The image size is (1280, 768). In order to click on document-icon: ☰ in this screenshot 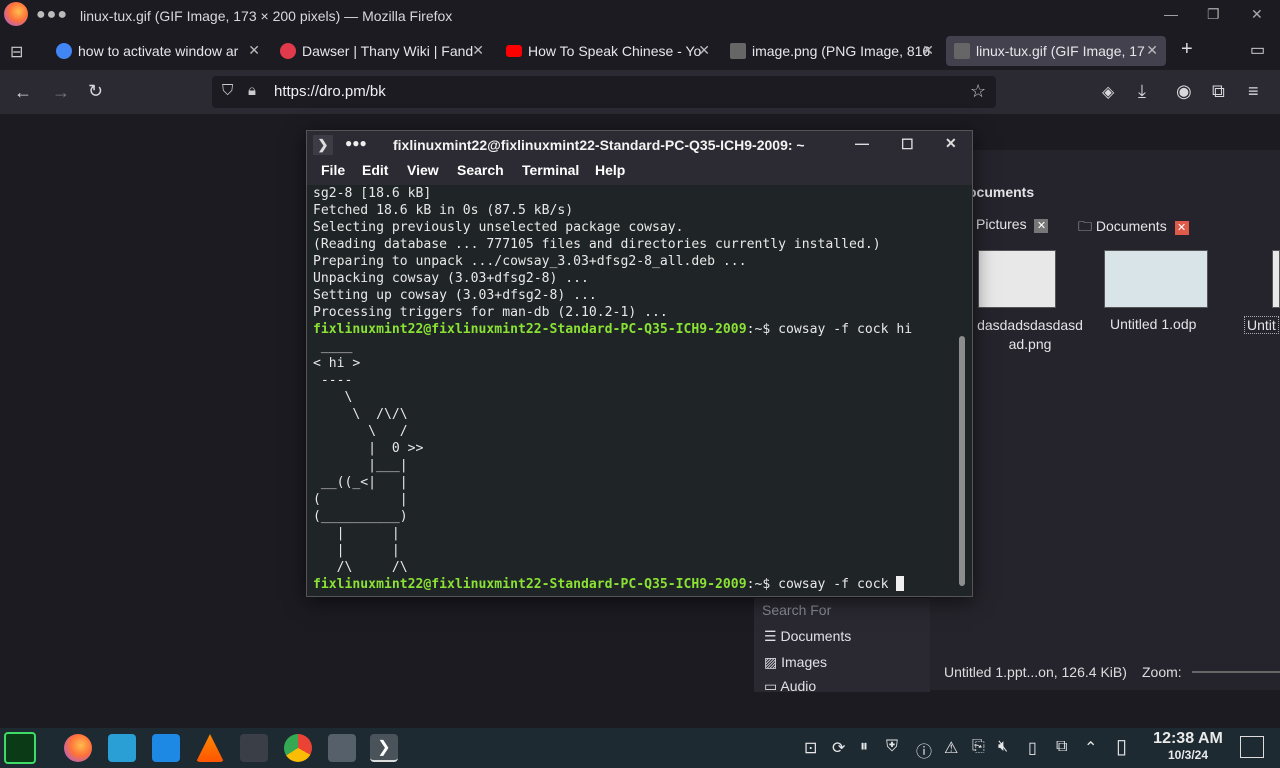, I will do `click(772, 636)`.